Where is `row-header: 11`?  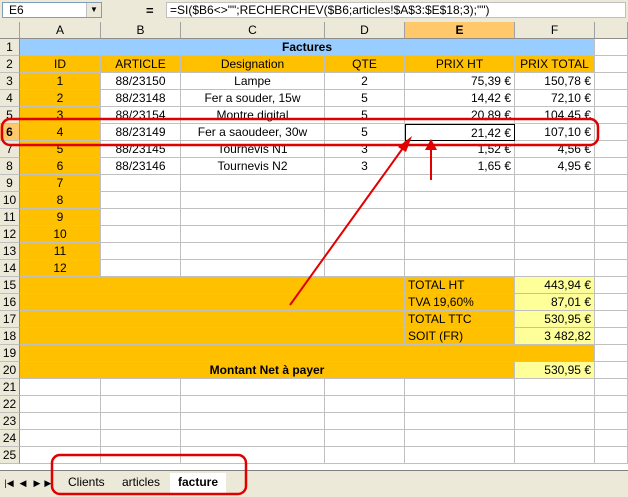
row-header: 11 is located at coordinates (10, 217).